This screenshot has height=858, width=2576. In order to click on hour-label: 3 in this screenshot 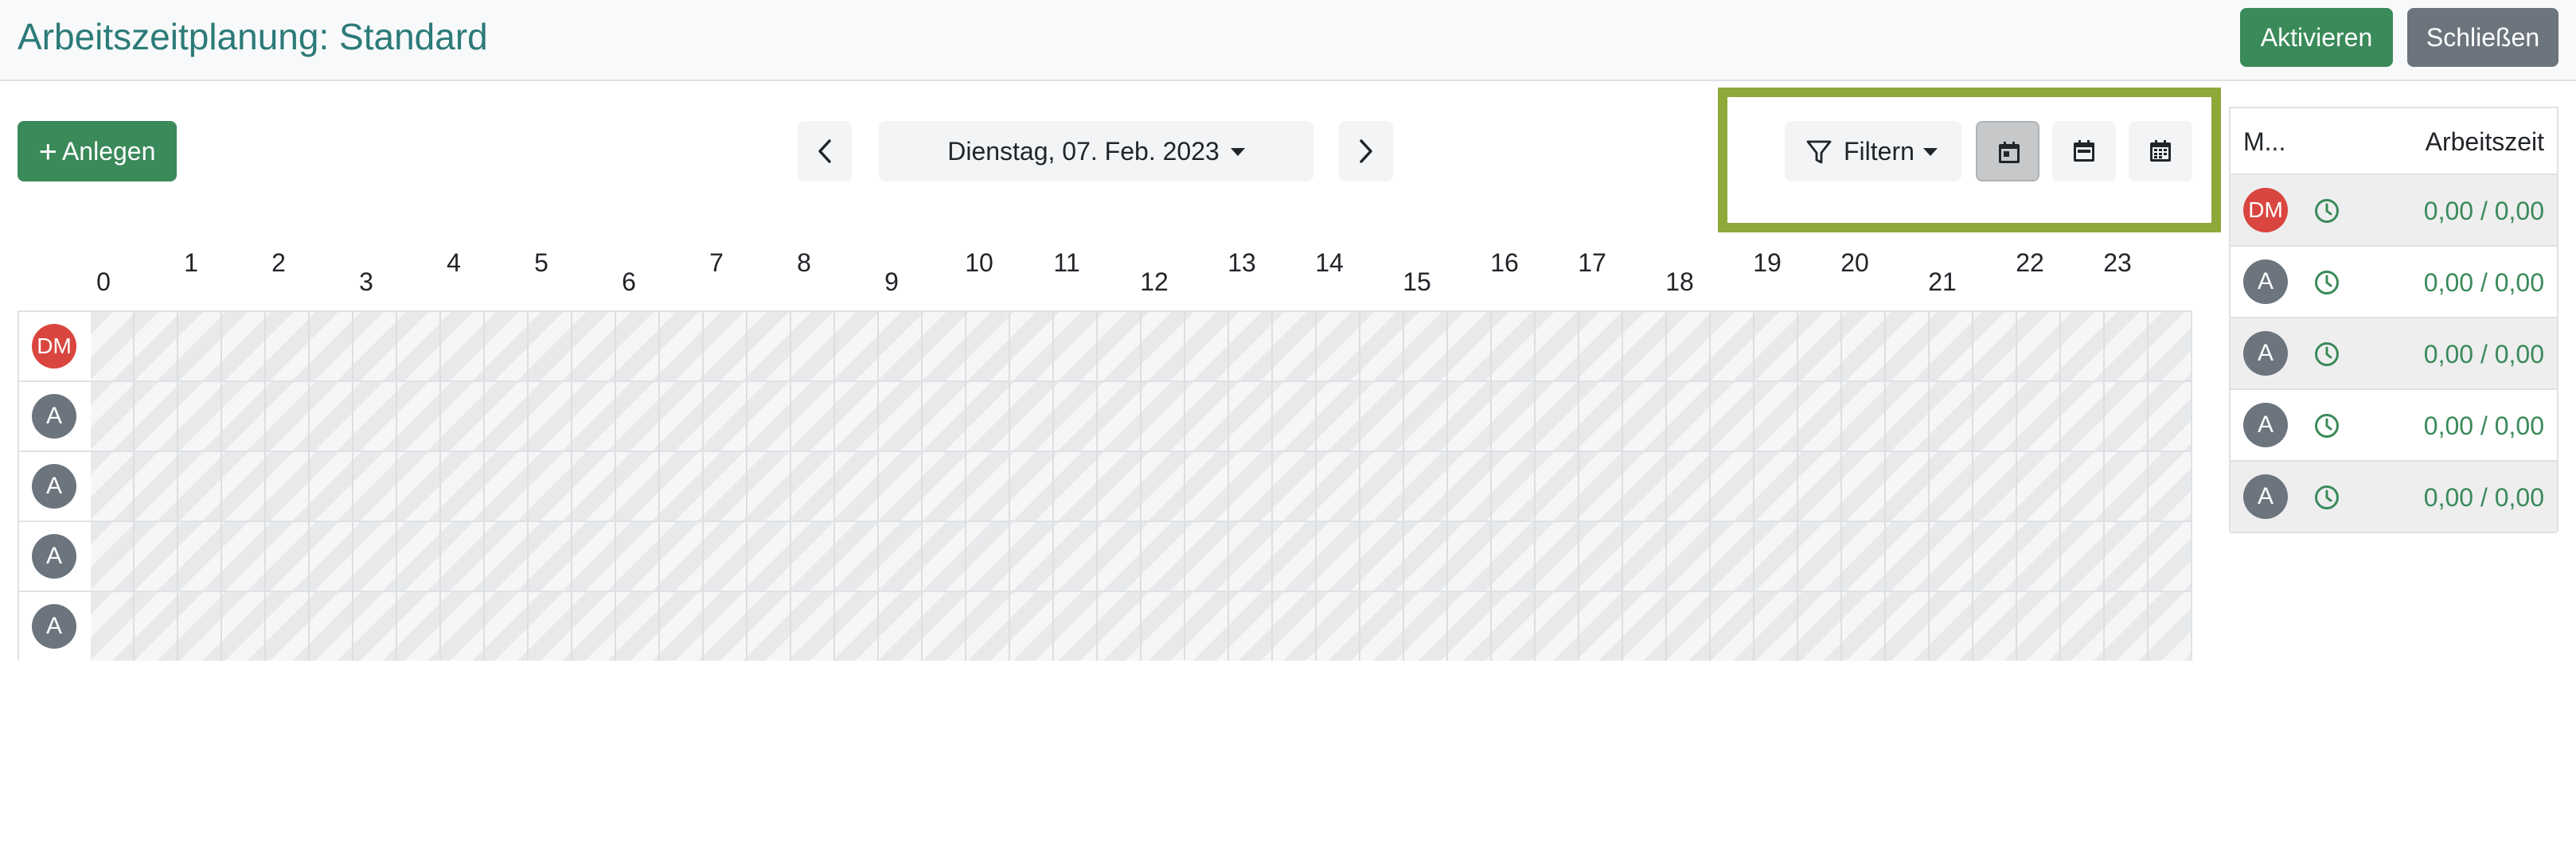, I will do `click(366, 281)`.